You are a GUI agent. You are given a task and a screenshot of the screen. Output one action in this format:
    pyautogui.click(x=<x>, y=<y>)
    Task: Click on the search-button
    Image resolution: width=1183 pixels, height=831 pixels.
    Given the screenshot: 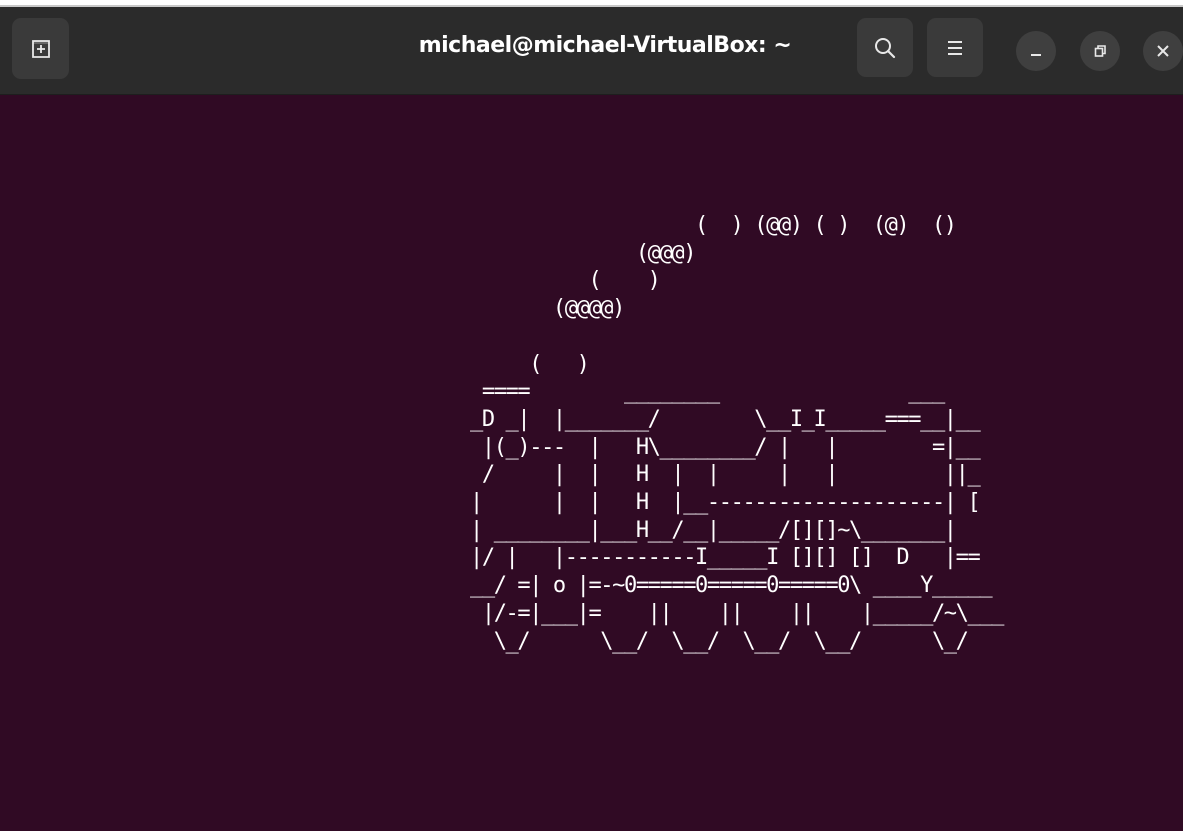 What is the action you would take?
    pyautogui.click(x=885, y=47)
    